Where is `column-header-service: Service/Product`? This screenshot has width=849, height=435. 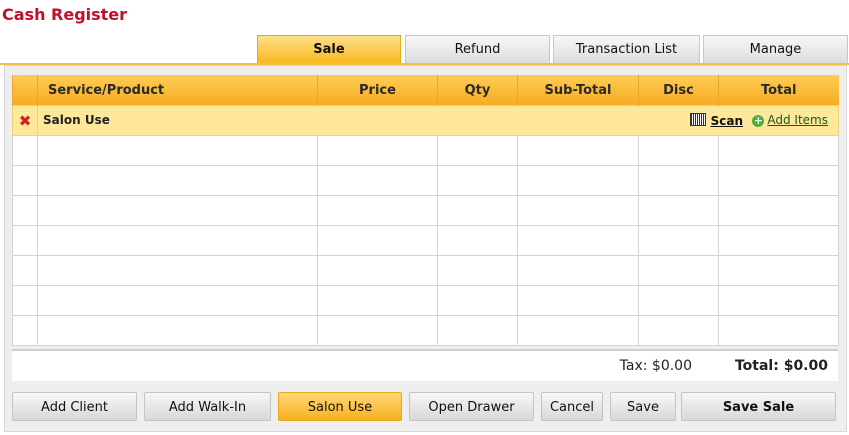 column-header-service: Service/Product is located at coordinates (177, 90).